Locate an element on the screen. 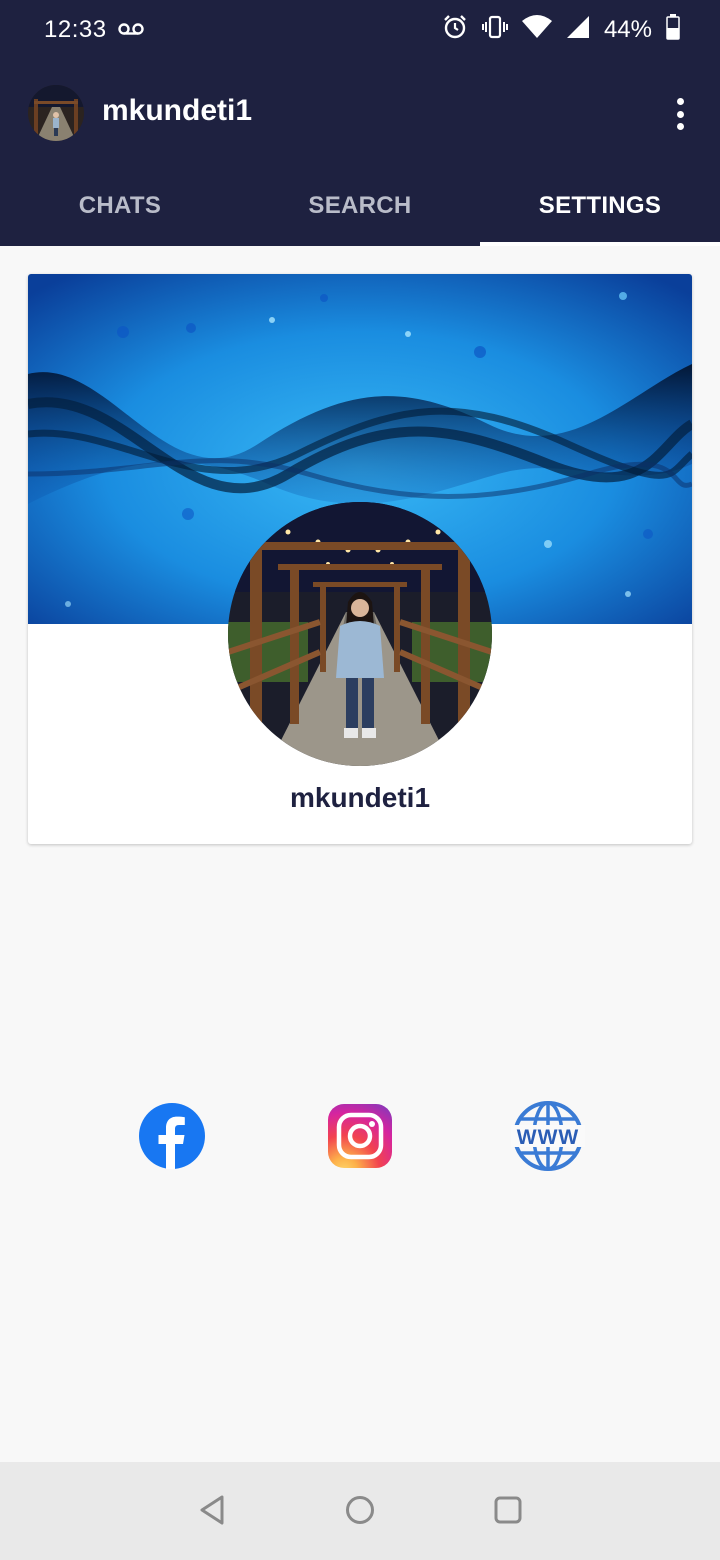 Image resolution: width=720 pixels, height=1560 pixels. signal-icon is located at coordinates (578, 29).